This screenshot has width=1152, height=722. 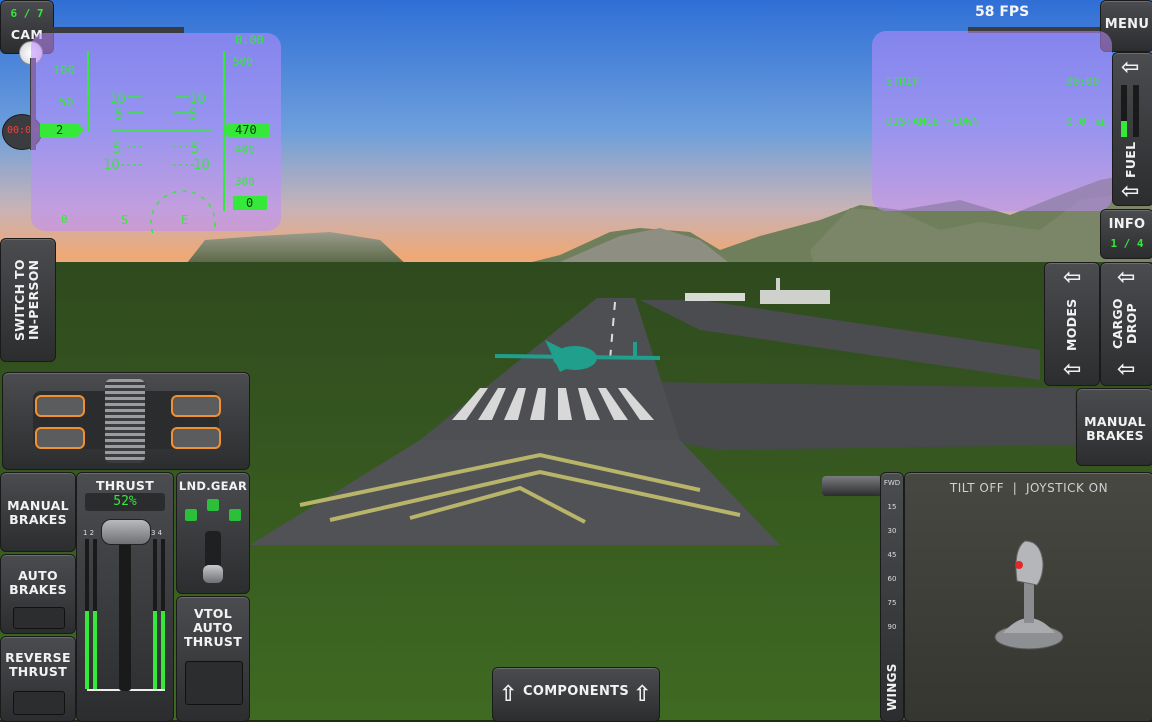 What do you see at coordinates (1072, 369) in the screenshot?
I see `arrow-left-icon-4: ⇦` at bounding box center [1072, 369].